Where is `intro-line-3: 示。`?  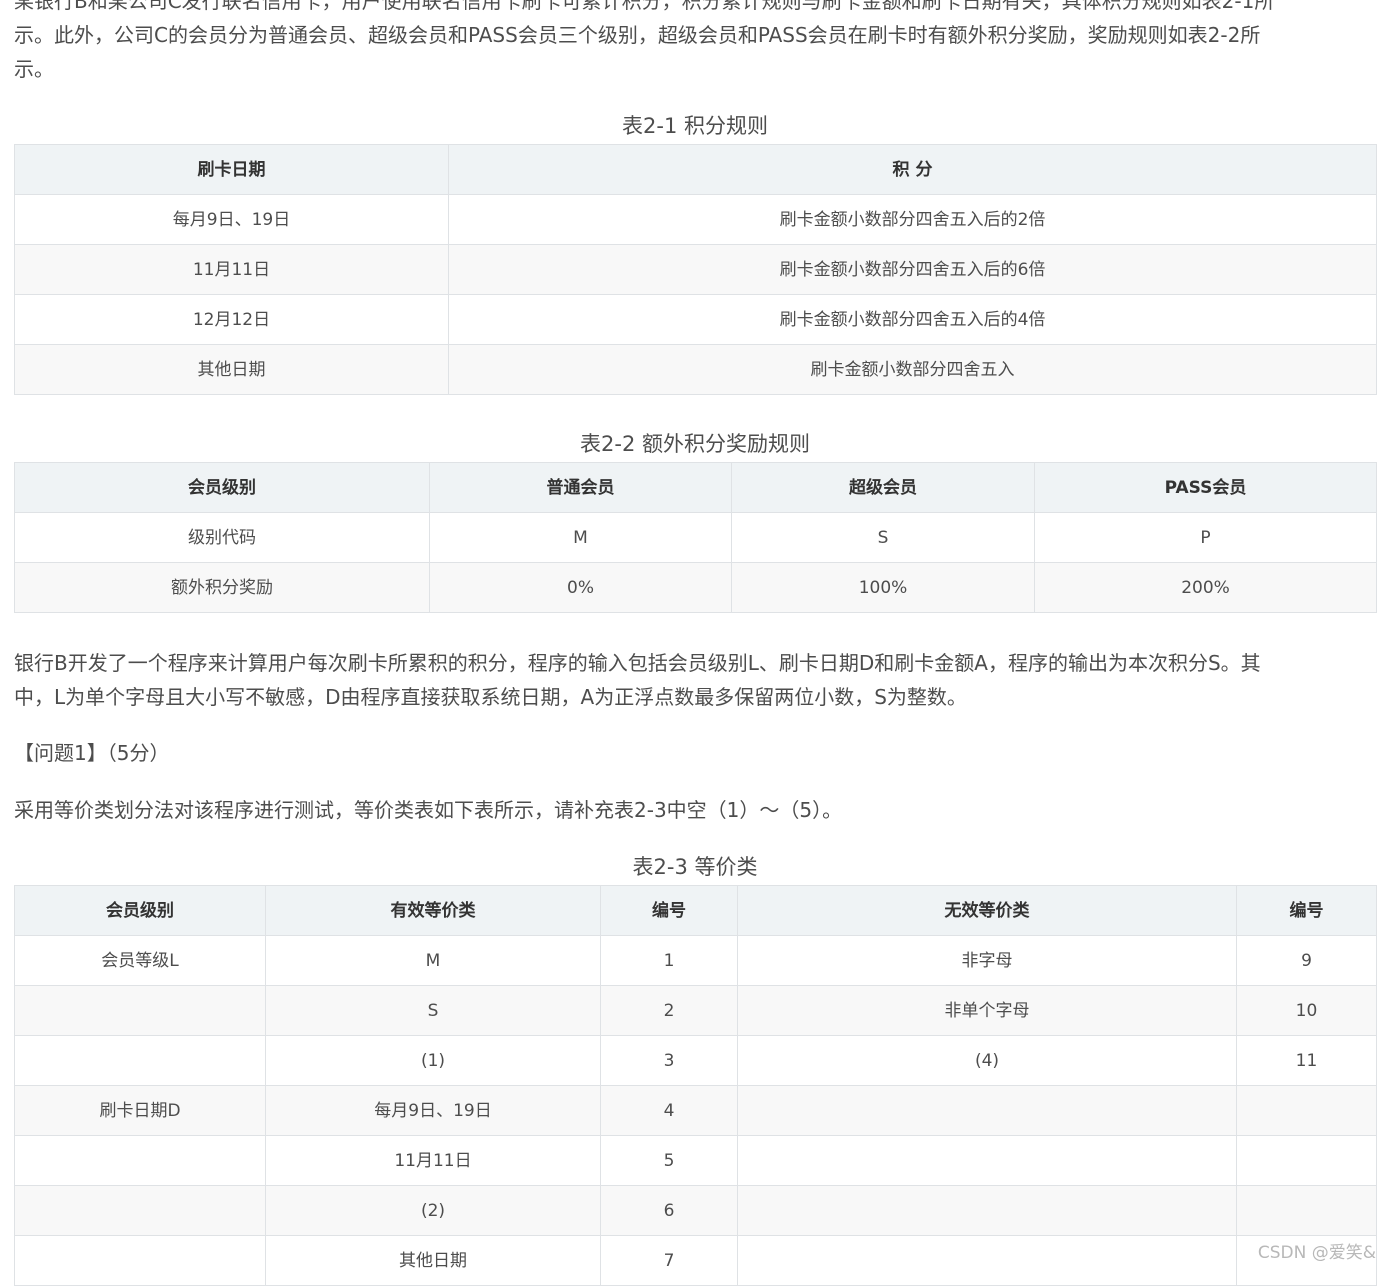
intro-line-3: 示。 is located at coordinates (34, 69).